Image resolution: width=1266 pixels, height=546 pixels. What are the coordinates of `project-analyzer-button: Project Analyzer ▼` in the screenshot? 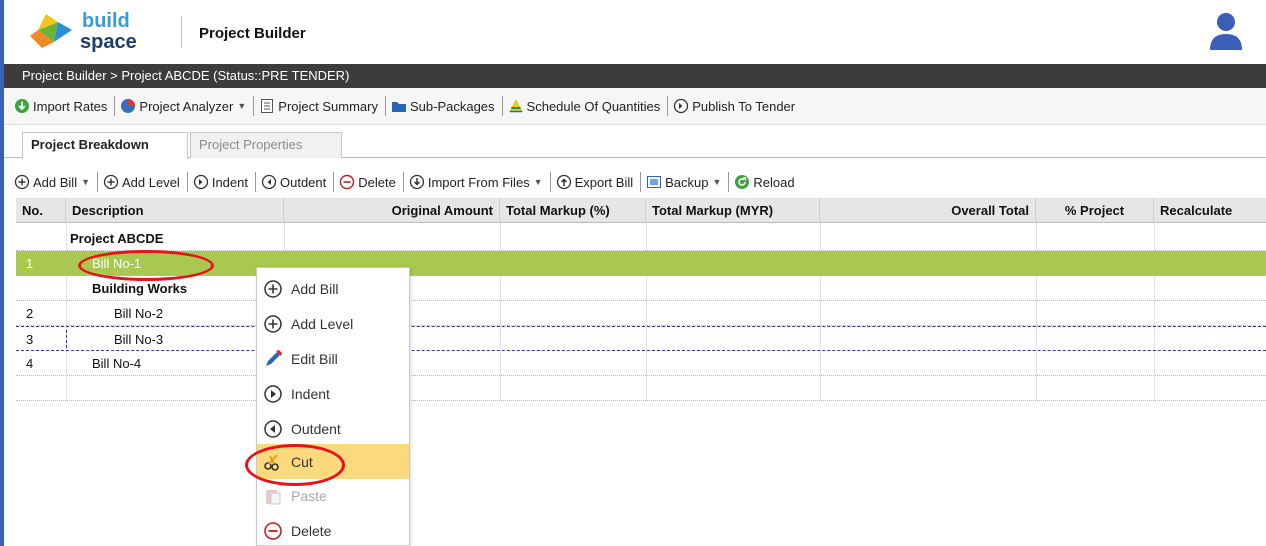 It's located at (184, 106).